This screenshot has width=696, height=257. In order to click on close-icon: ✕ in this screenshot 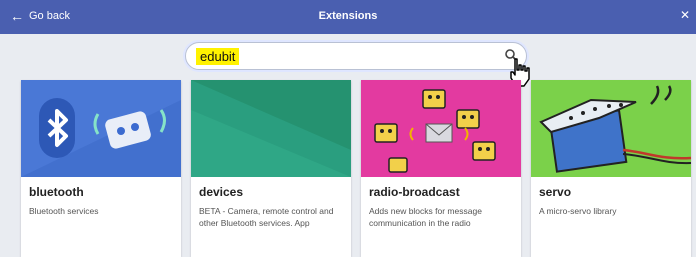, I will do `click(685, 15)`.